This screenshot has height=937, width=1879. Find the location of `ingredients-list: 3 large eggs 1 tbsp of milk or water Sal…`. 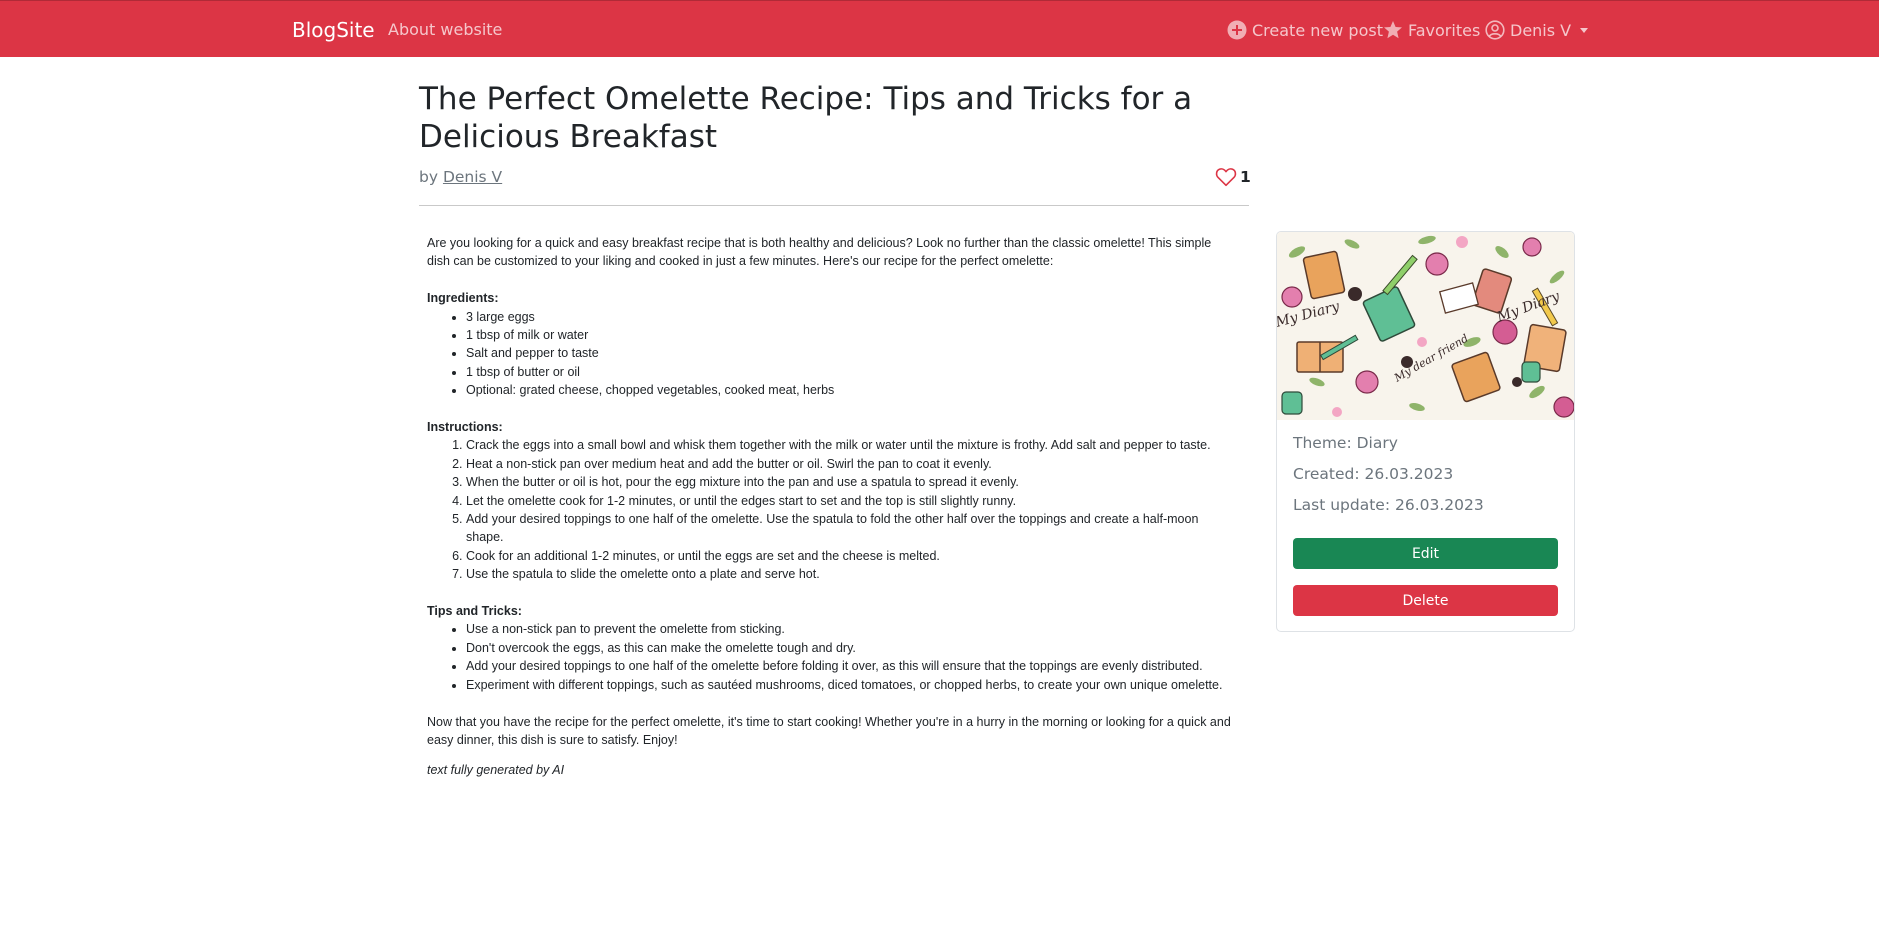

ingredients-list: 3 large eggs 1 tbsp of milk or water Sal… is located at coordinates (832, 354).